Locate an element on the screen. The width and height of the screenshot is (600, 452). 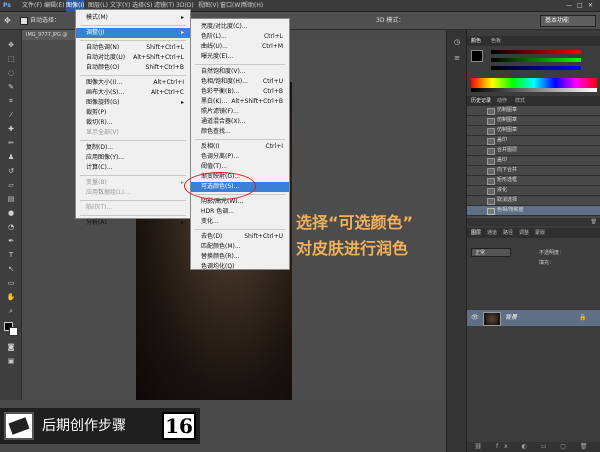
adjust-menu-item: 去色(D) Shift+Ctrl+U is located at coordinates (240, 237).